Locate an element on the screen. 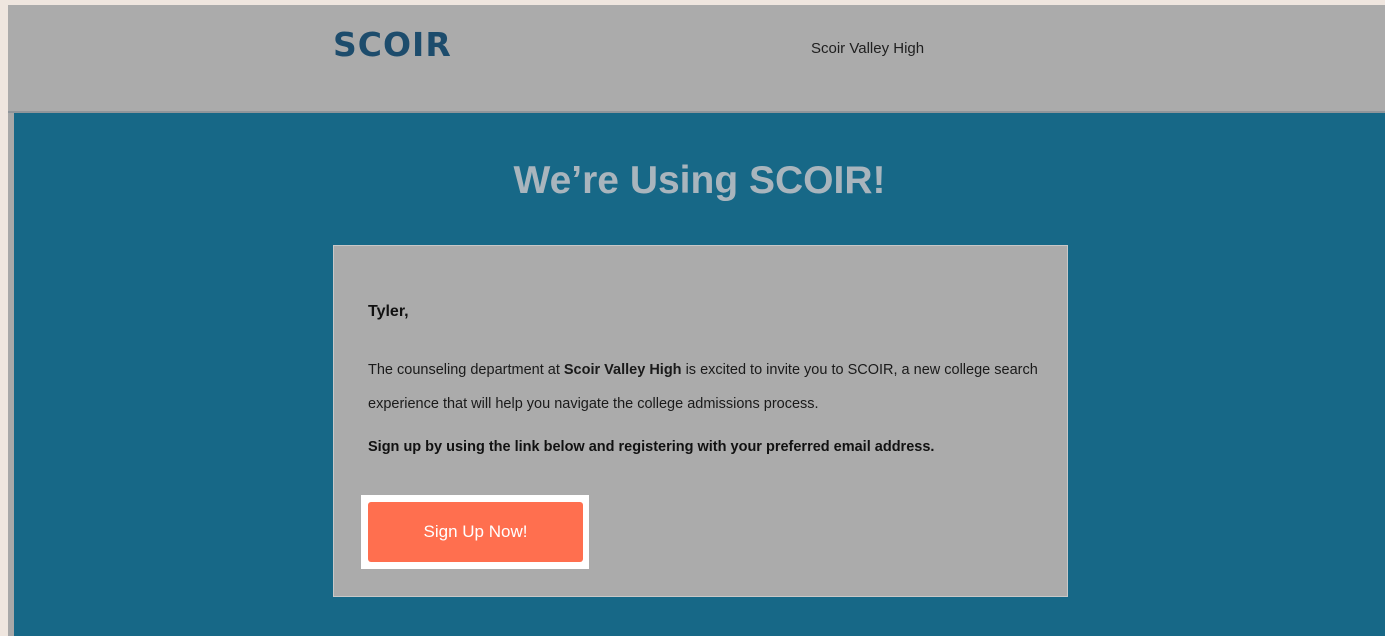 This screenshot has height=636, width=1385. school-name: Scoir Valley High is located at coordinates (868, 48).